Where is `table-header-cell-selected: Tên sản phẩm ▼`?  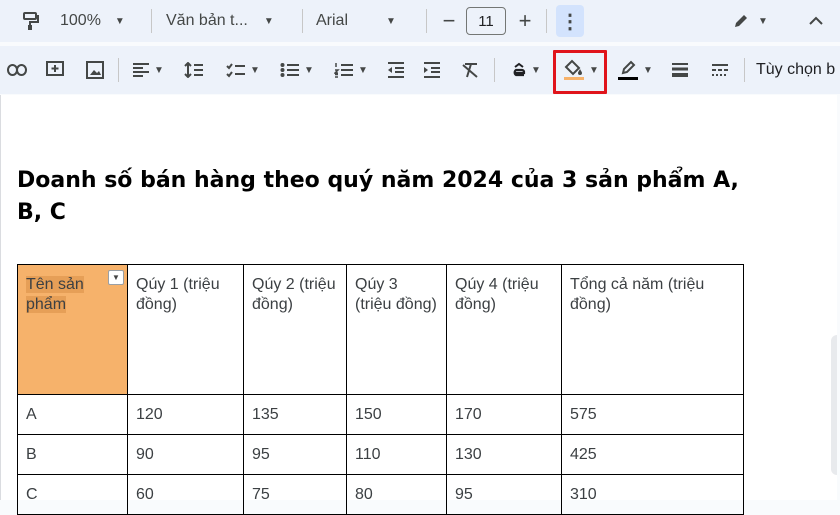 table-header-cell-selected: Tên sản phẩm ▼ is located at coordinates (72, 329).